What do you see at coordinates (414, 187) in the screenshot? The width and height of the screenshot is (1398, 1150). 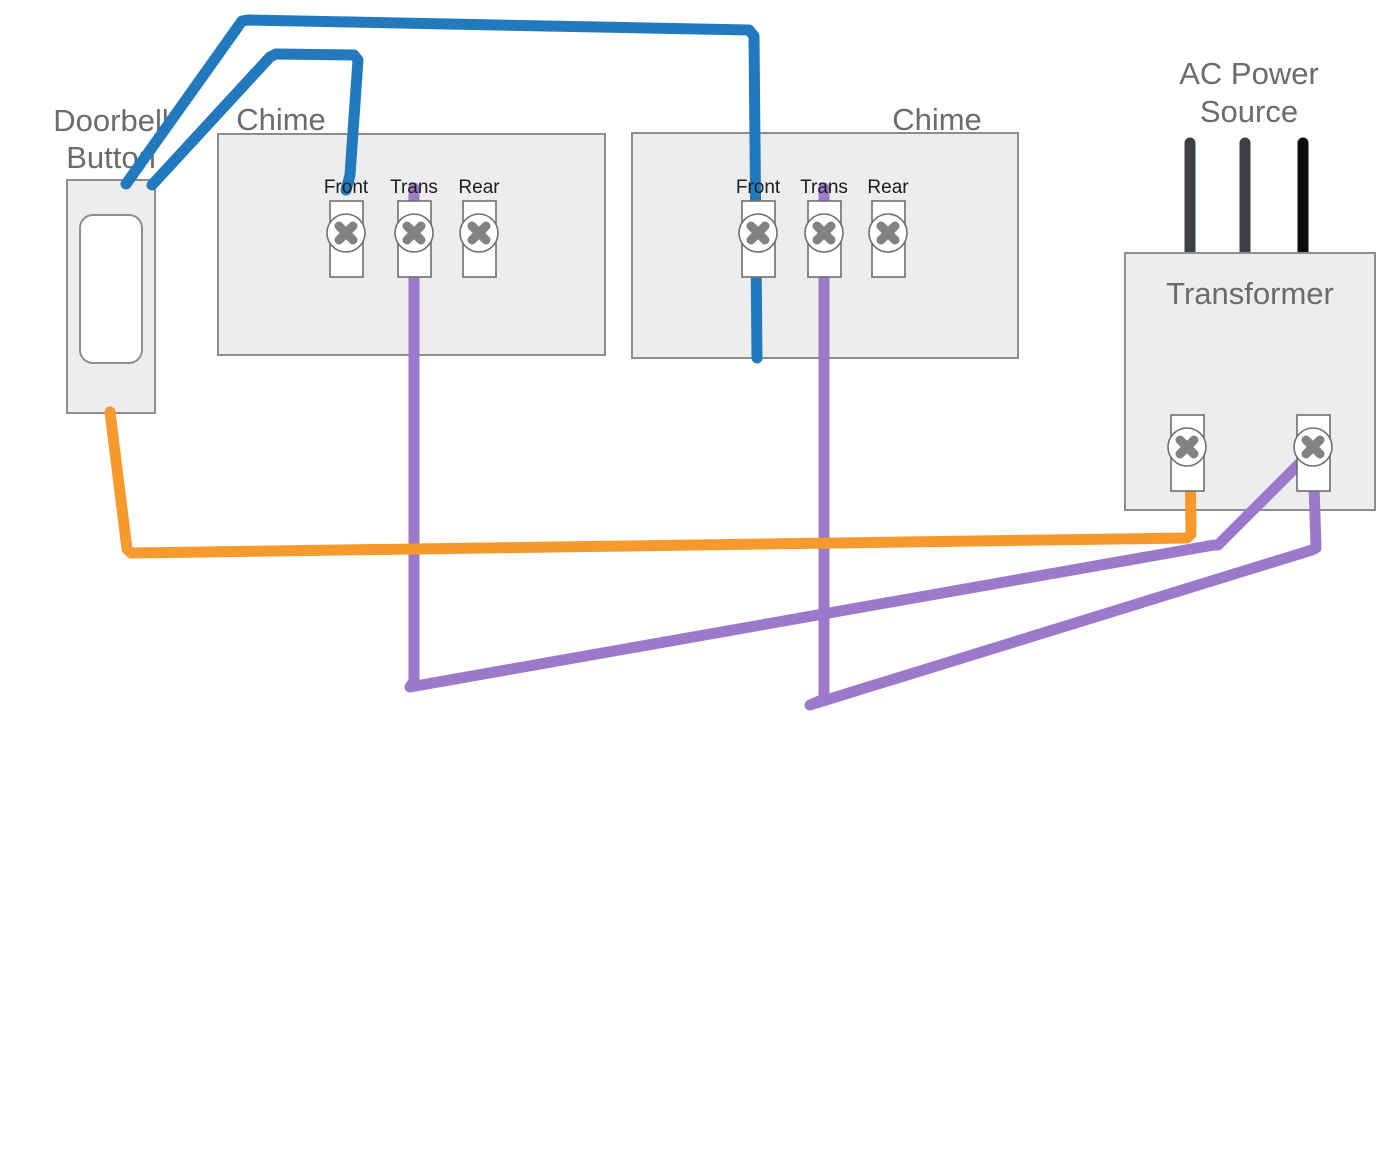 I see `chime-1-terminal-label-trans: Trans` at bounding box center [414, 187].